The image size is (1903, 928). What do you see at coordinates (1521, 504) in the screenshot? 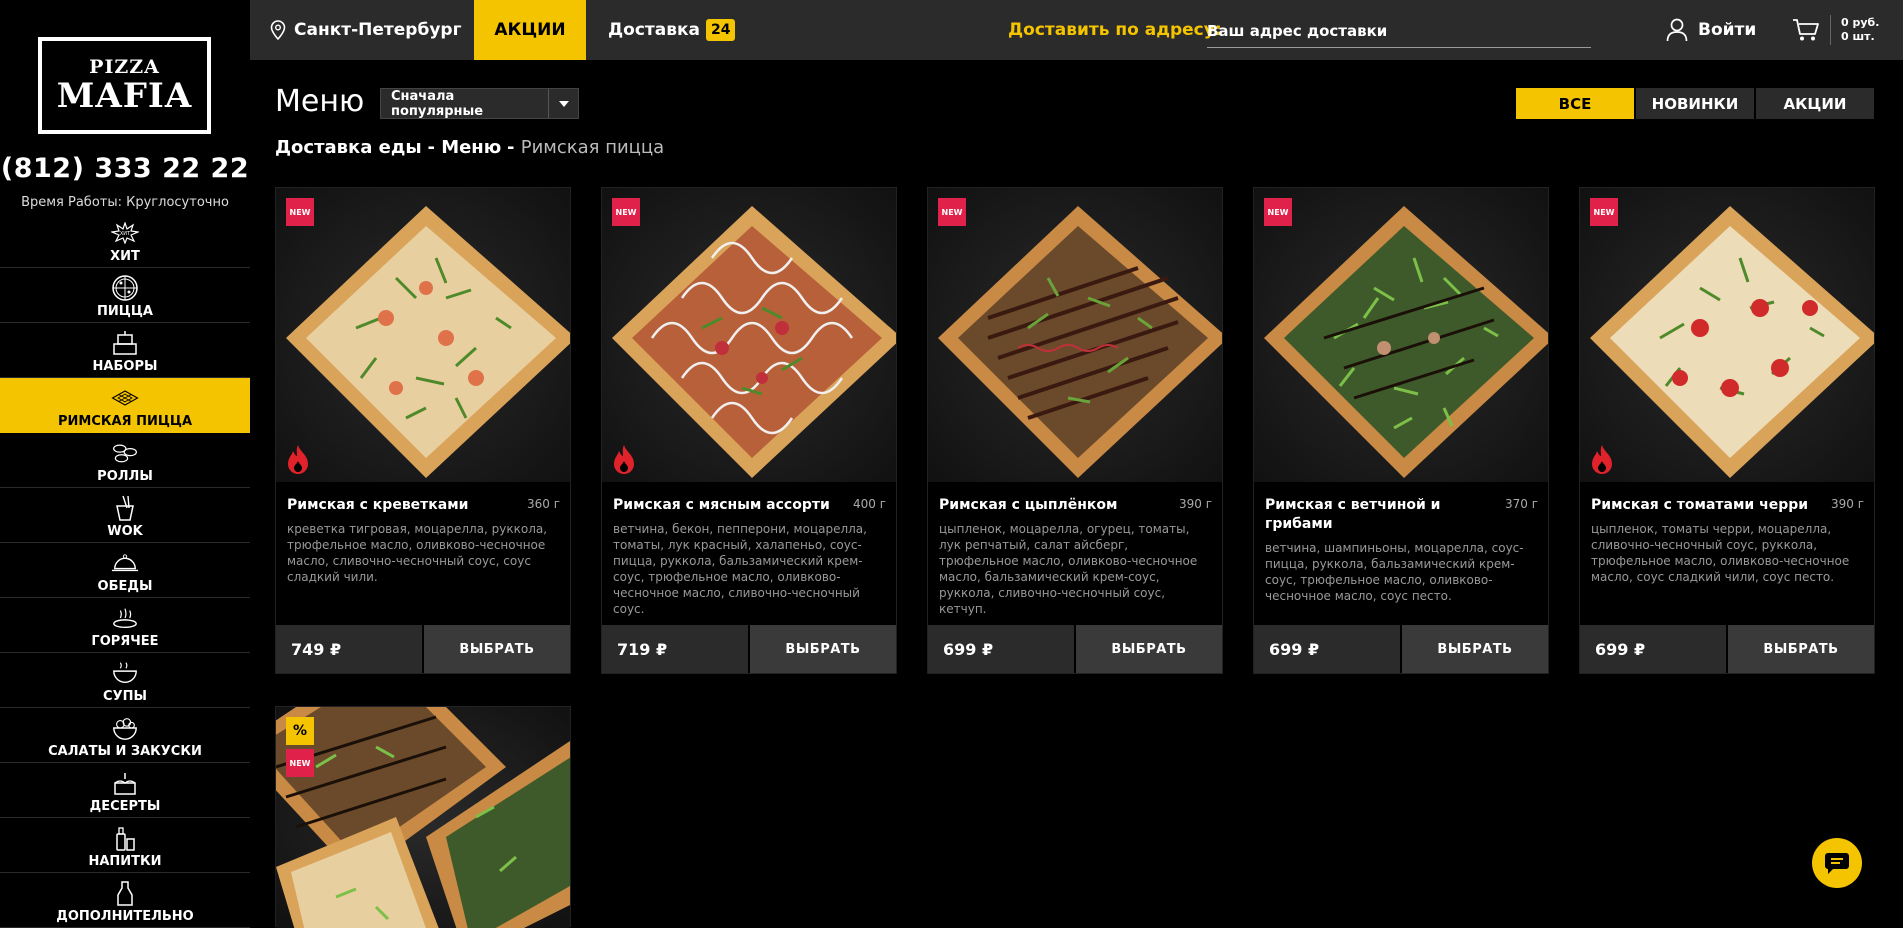
I see `product-weight: 370 г` at bounding box center [1521, 504].